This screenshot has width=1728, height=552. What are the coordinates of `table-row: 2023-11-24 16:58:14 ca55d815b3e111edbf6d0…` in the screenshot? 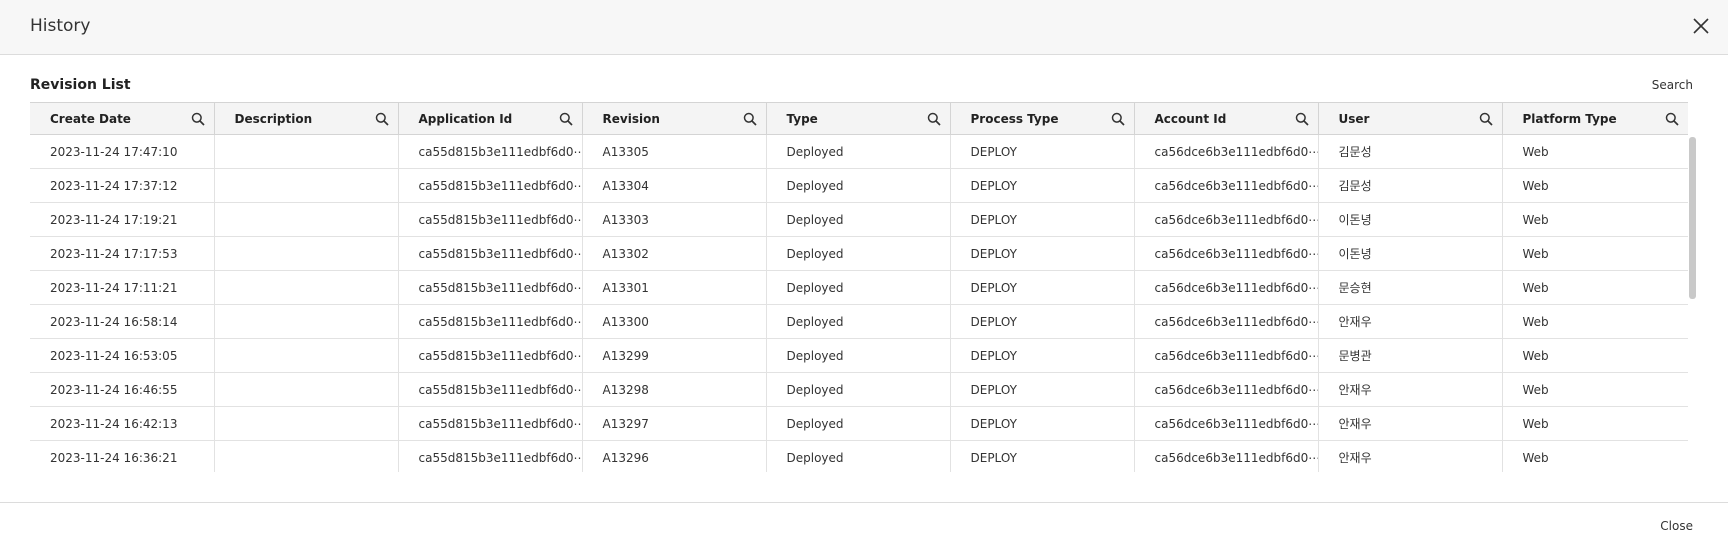 It's located at (859, 321).